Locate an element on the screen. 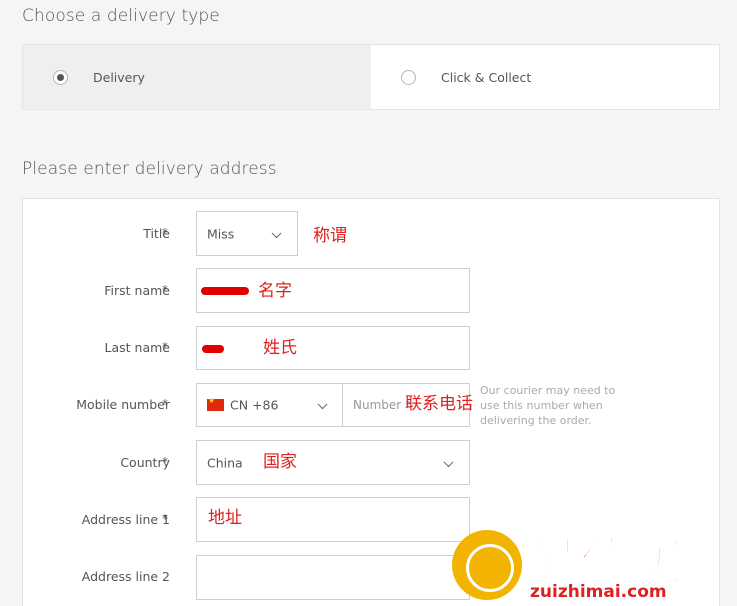 This screenshot has height=606, width=737. china-flag-icon is located at coordinates (215, 403).